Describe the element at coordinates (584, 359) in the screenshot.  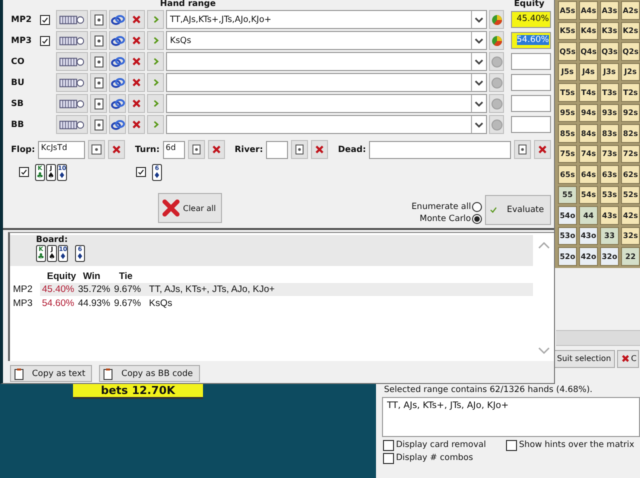
I see `suit-selection-button: Suit selection` at that location.